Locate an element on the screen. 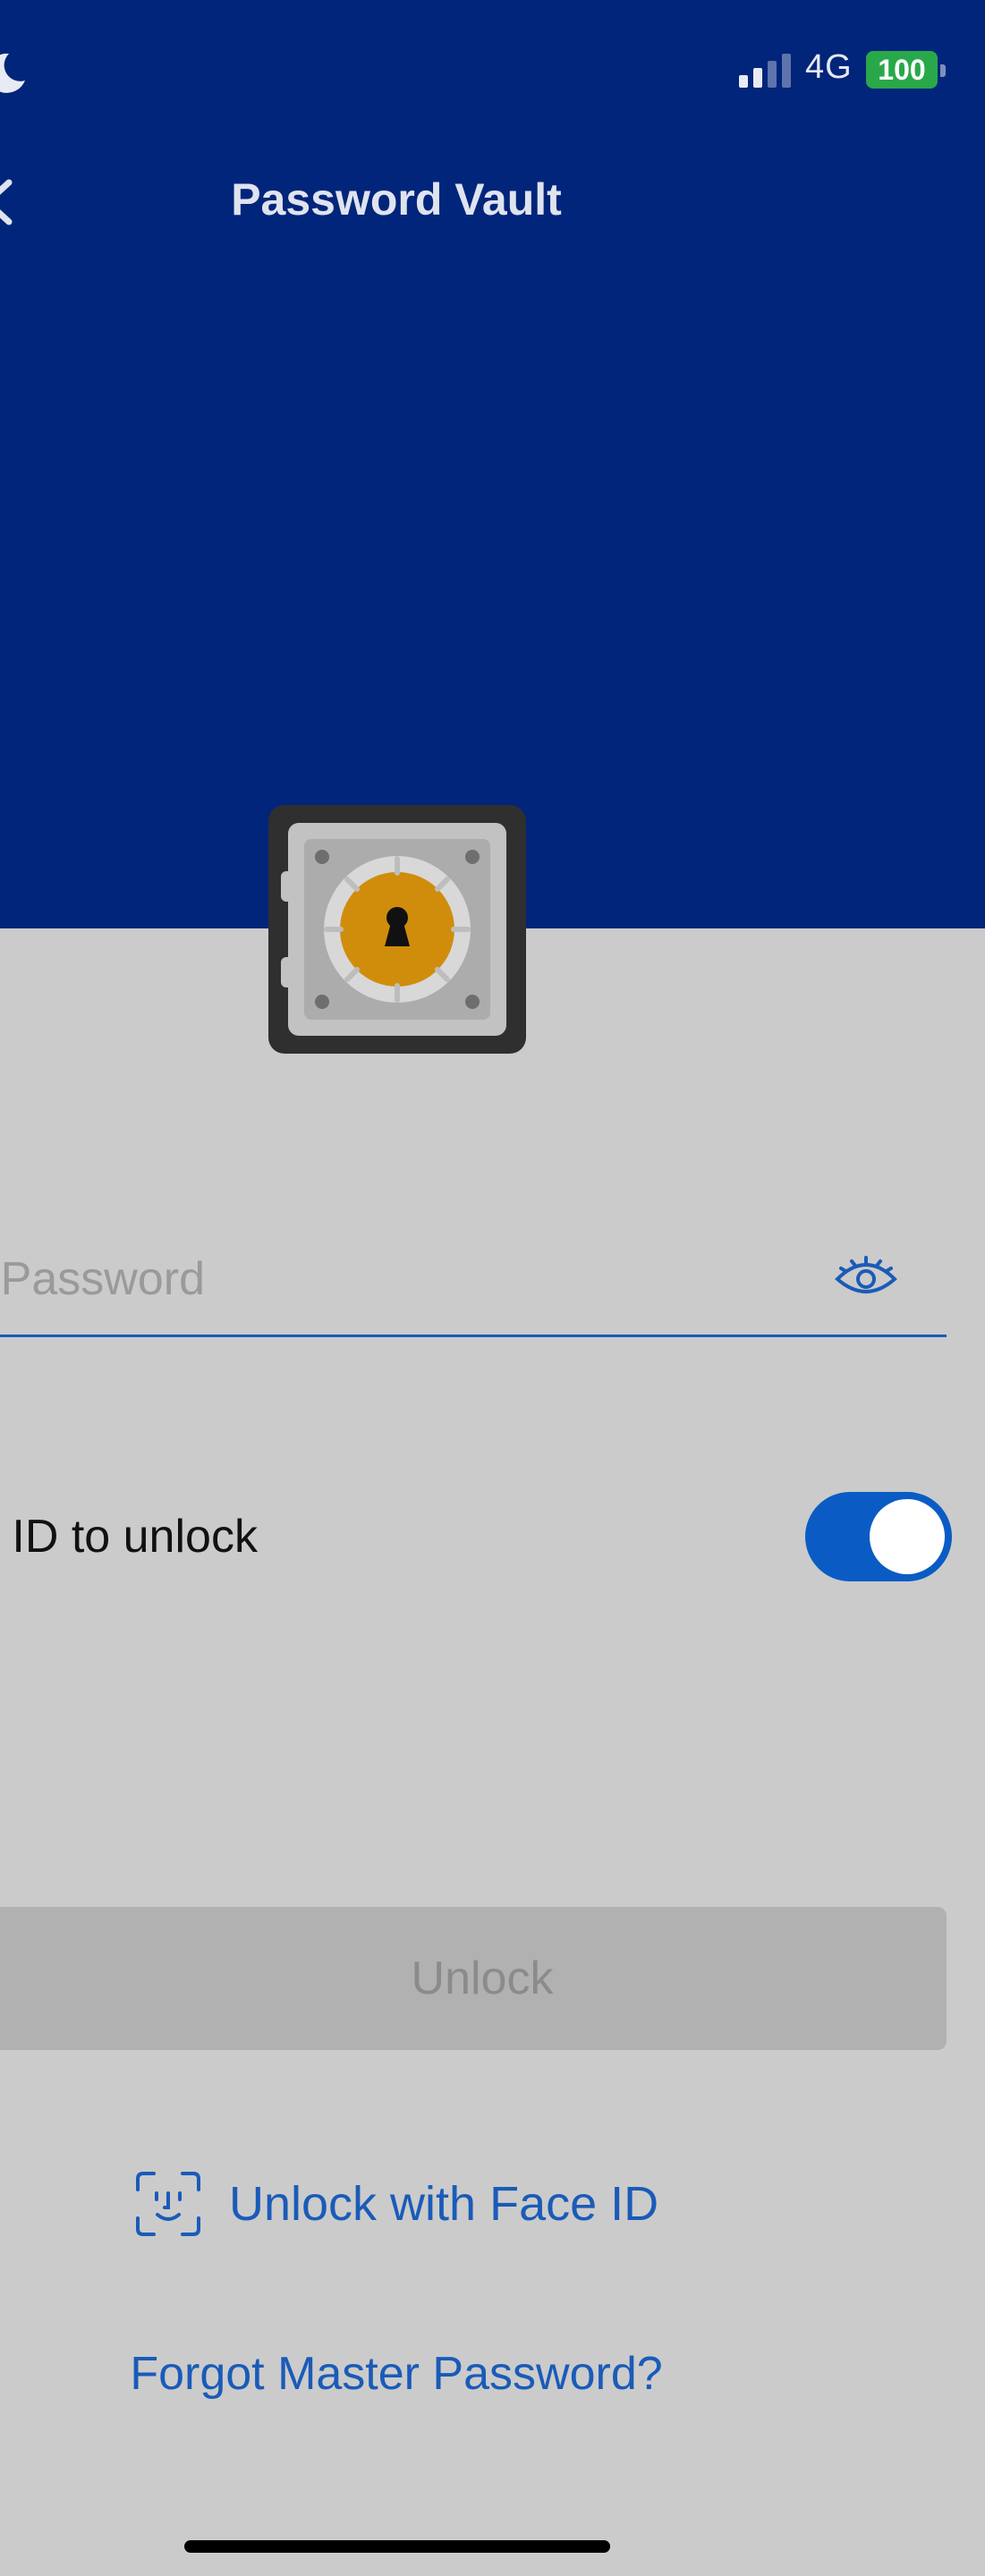 Image resolution: width=985 pixels, height=2576 pixels. password-underline is located at coordinates (473, 1336).